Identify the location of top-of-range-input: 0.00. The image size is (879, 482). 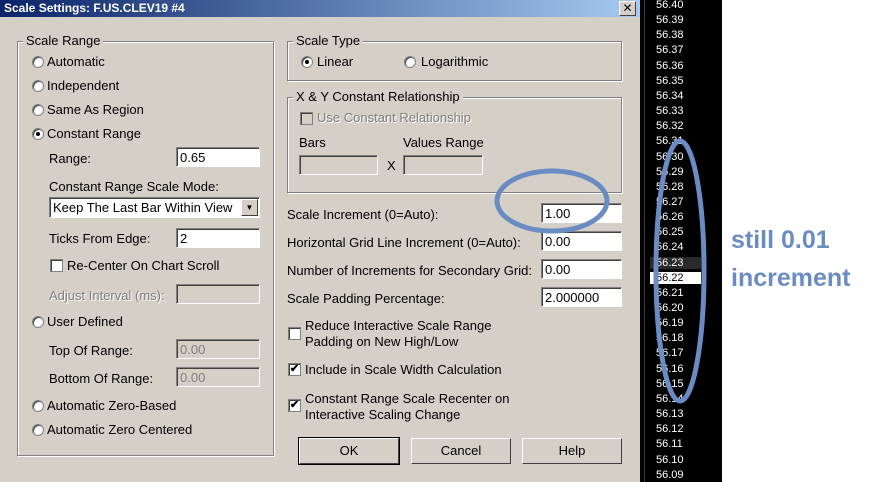
(218, 349).